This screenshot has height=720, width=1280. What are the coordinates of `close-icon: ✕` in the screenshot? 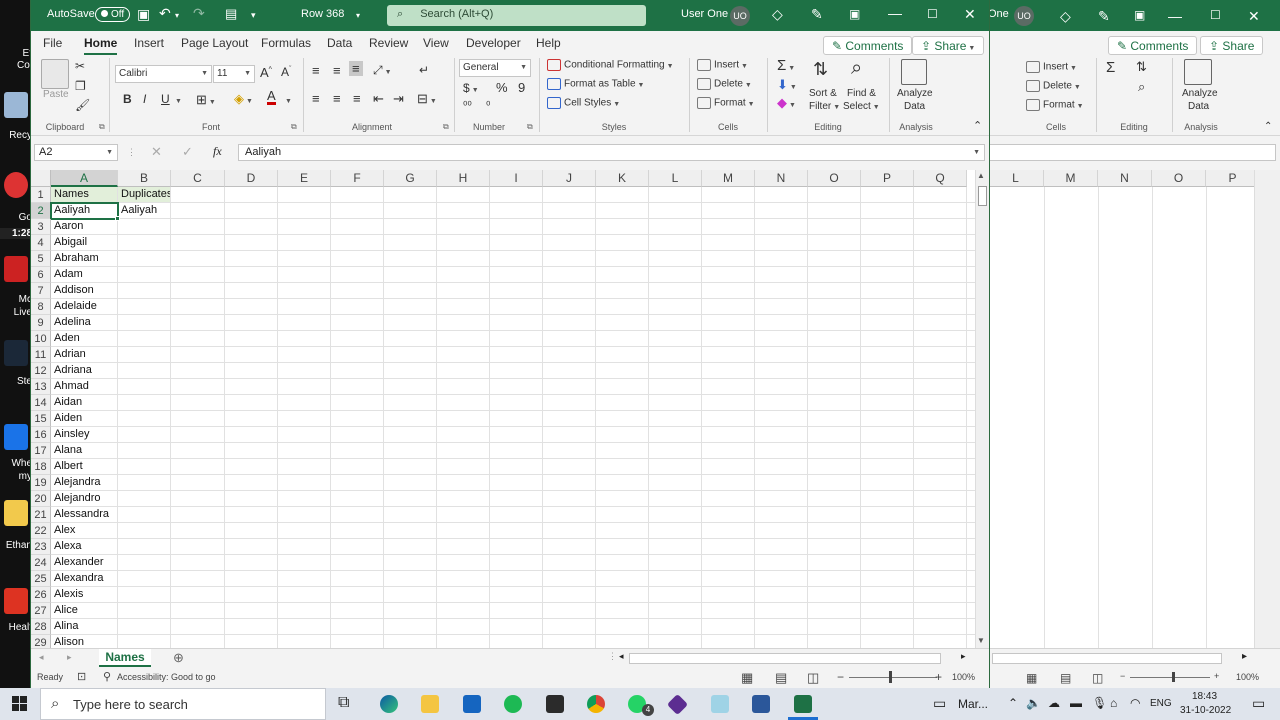 It's located at (1254, 16).